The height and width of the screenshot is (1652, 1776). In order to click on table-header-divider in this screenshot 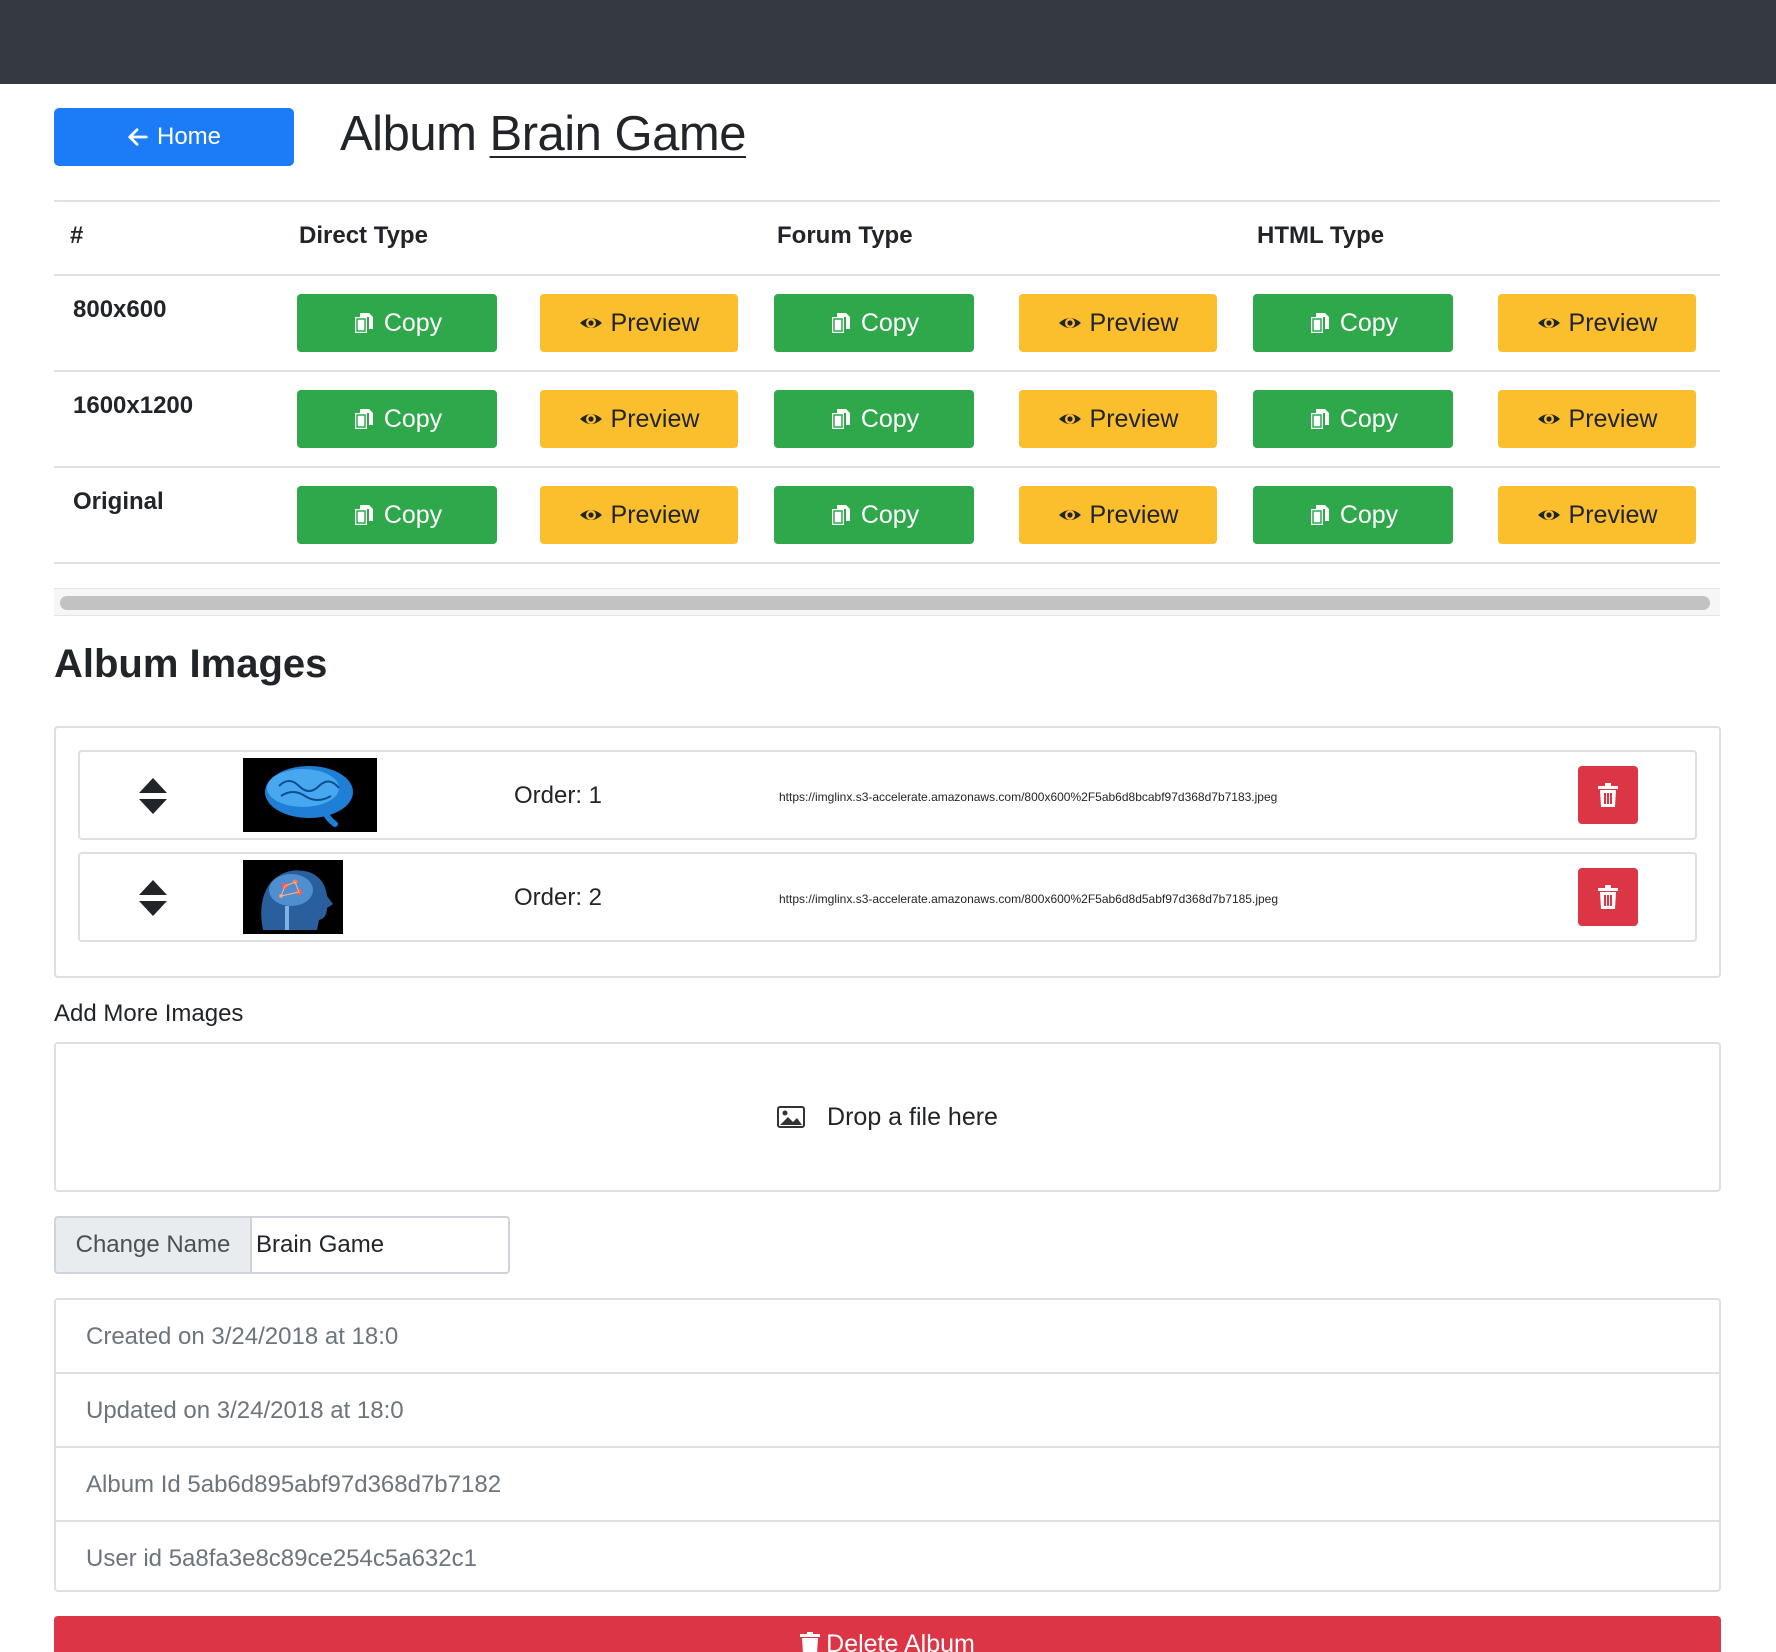, I will do `click(887, 275)`.